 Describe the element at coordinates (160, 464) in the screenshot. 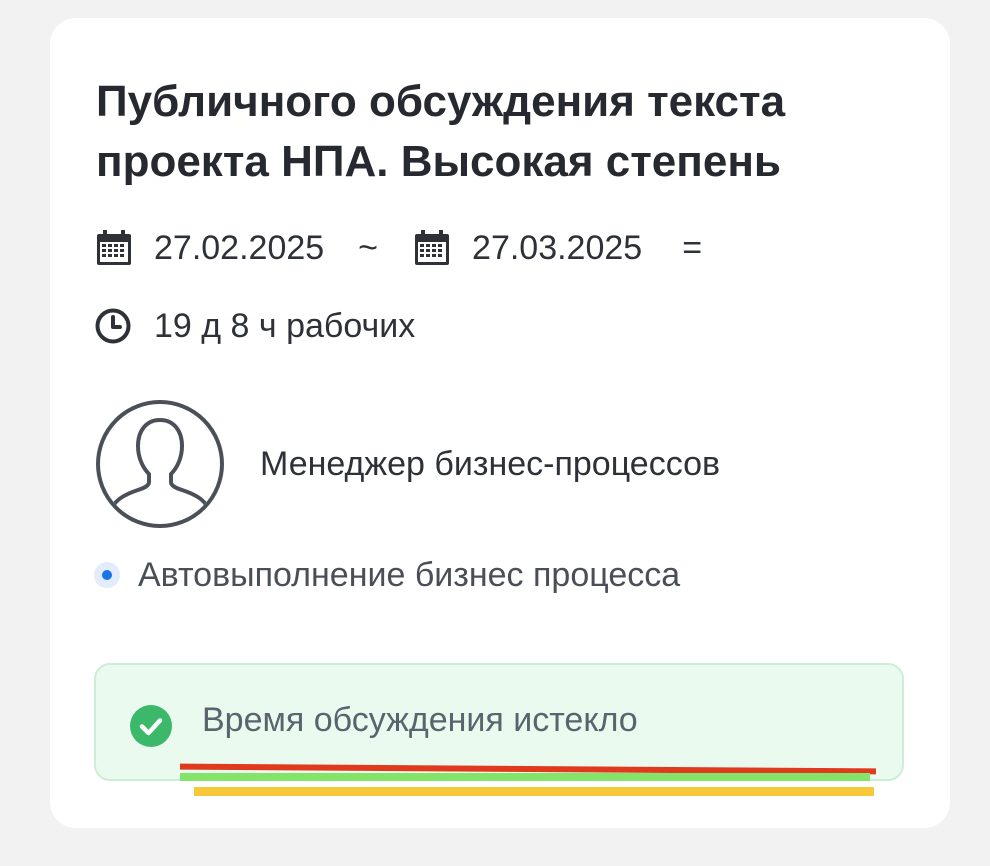

I see `user-avatar-icon` at that location.